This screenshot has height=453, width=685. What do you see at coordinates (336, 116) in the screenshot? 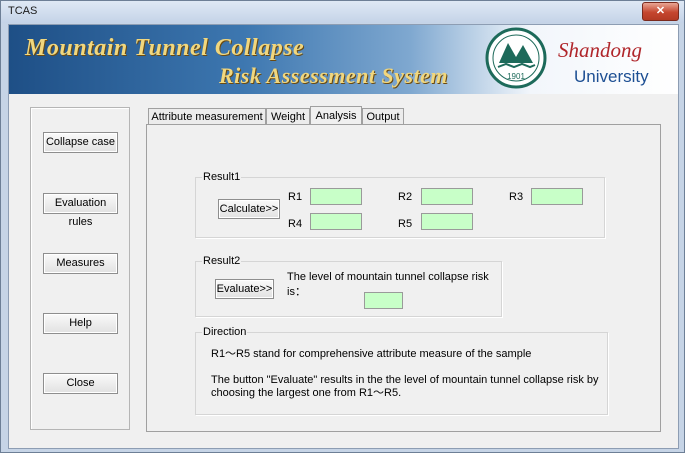
I see `tab-analysis: Analysis` at bounding box center [336, 116].